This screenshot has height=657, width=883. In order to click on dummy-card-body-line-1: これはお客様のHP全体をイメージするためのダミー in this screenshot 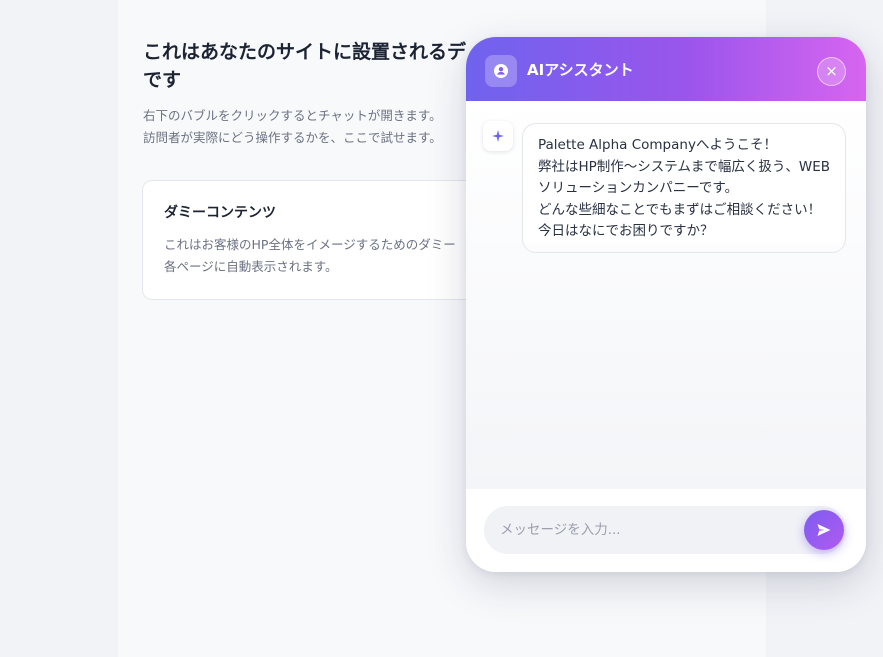, I will do `click(310, 244)`.